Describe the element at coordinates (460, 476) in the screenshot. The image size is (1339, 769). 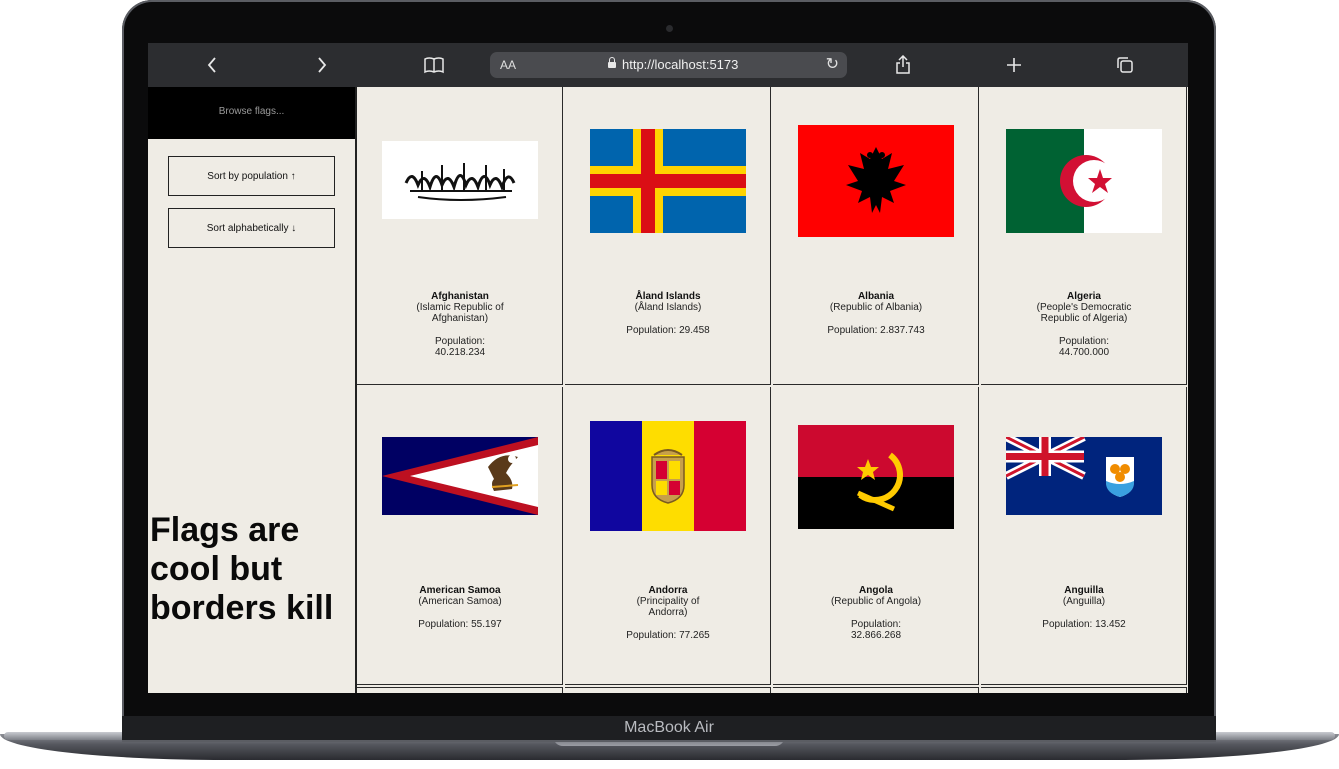
I see `american-samoa-flag-icon` at that location.